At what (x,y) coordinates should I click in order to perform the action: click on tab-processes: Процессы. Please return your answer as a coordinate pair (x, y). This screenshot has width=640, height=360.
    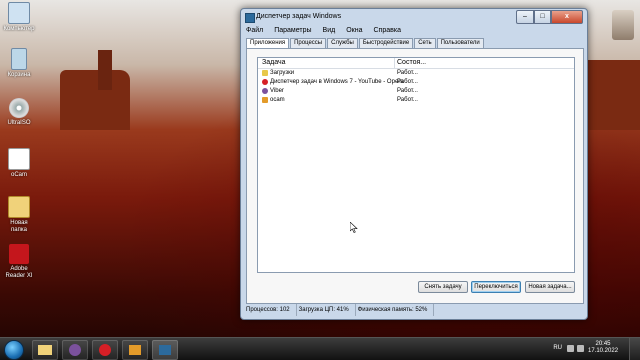
    Looking at the image, I should click on (308, 43).